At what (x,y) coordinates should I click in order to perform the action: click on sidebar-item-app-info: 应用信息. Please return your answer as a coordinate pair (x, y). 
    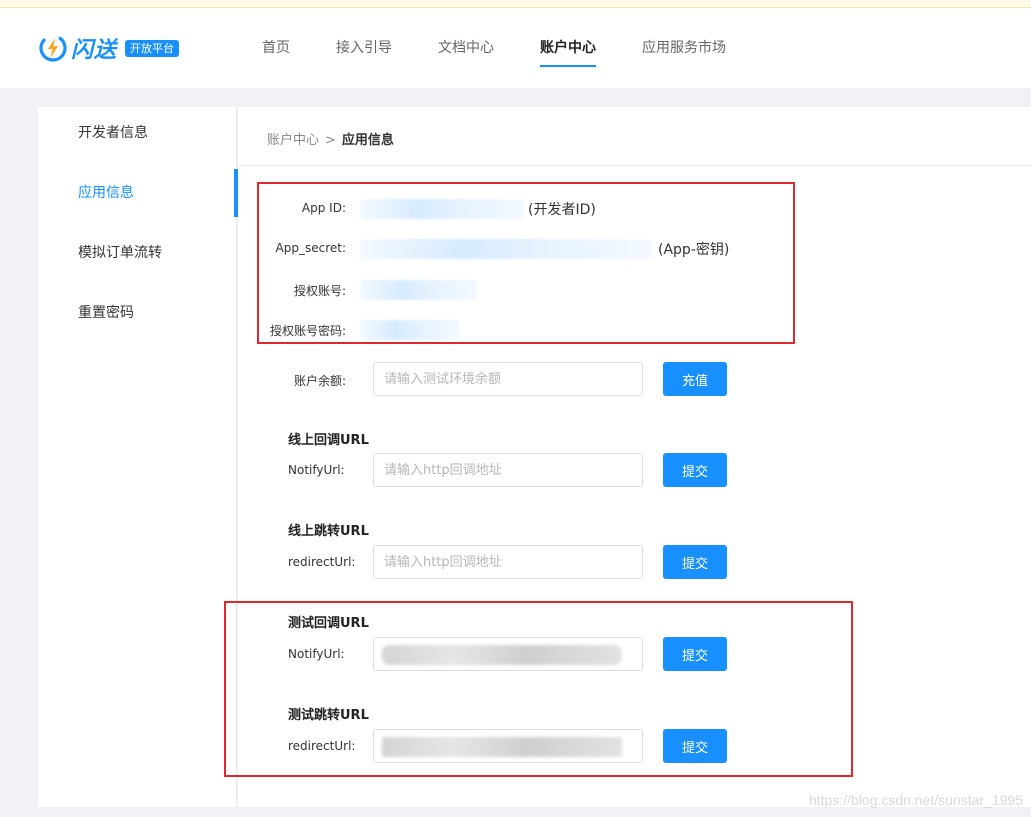
    Looking at the image, I should click on (138, 193).